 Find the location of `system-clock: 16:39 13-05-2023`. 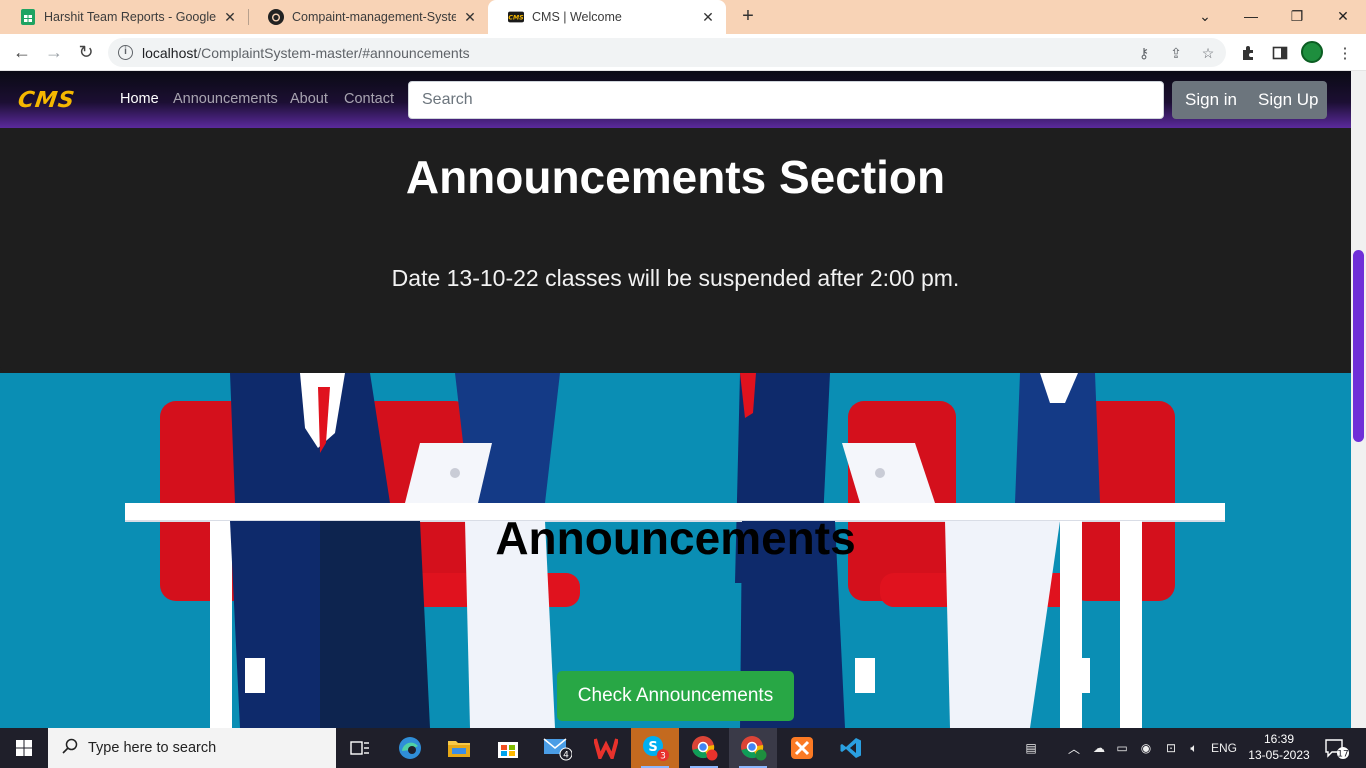

system-clock: 16:39 13-05-2023 is located at coordinates (1279, 747).